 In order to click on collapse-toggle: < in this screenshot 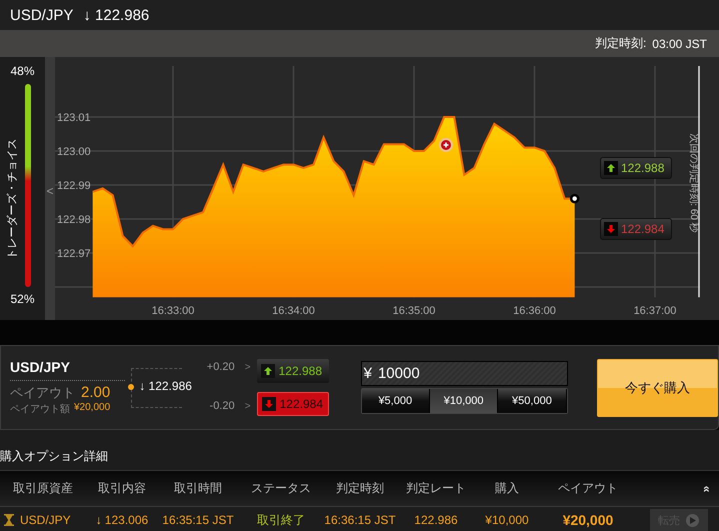, I will do `click(50, 188)`.